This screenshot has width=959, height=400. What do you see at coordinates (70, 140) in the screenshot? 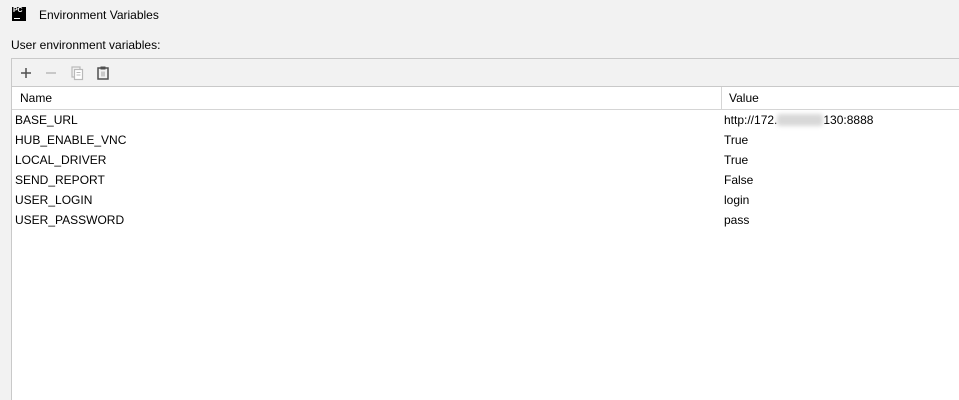
I see `variable-name: HUB_ENABLE_VNC` at bounding box center [70, 140].